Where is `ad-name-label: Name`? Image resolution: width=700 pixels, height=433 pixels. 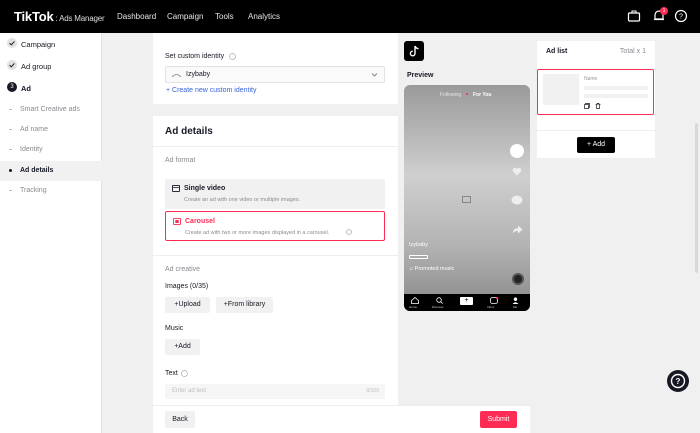
ad-name-label: Name is located at coordinates (591, 79).